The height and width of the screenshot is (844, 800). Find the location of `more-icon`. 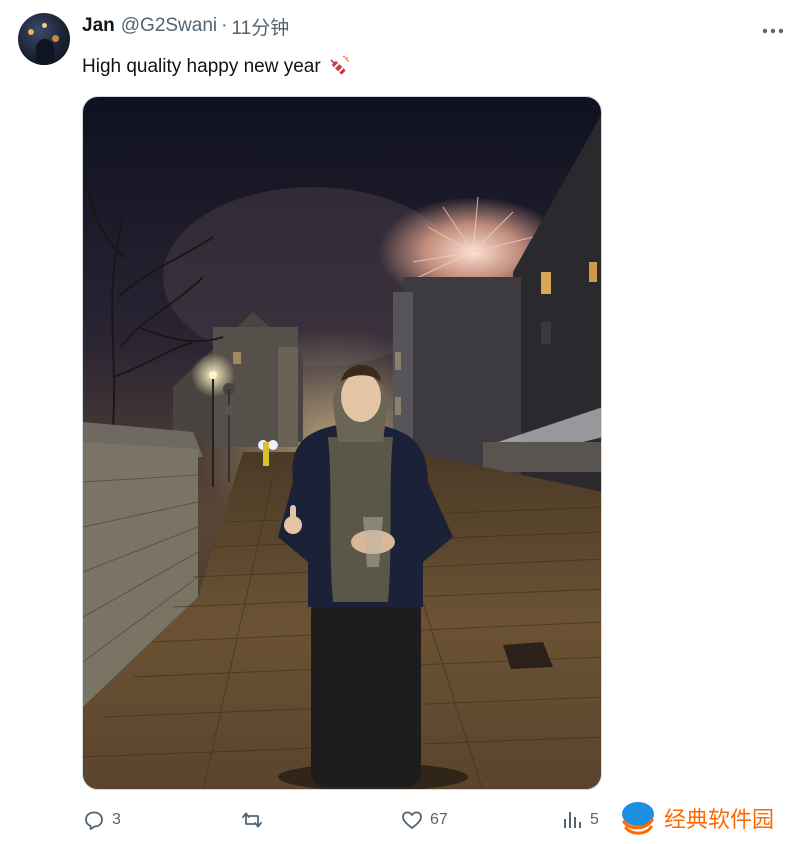

more-icon is located at coordinates (773, 31).